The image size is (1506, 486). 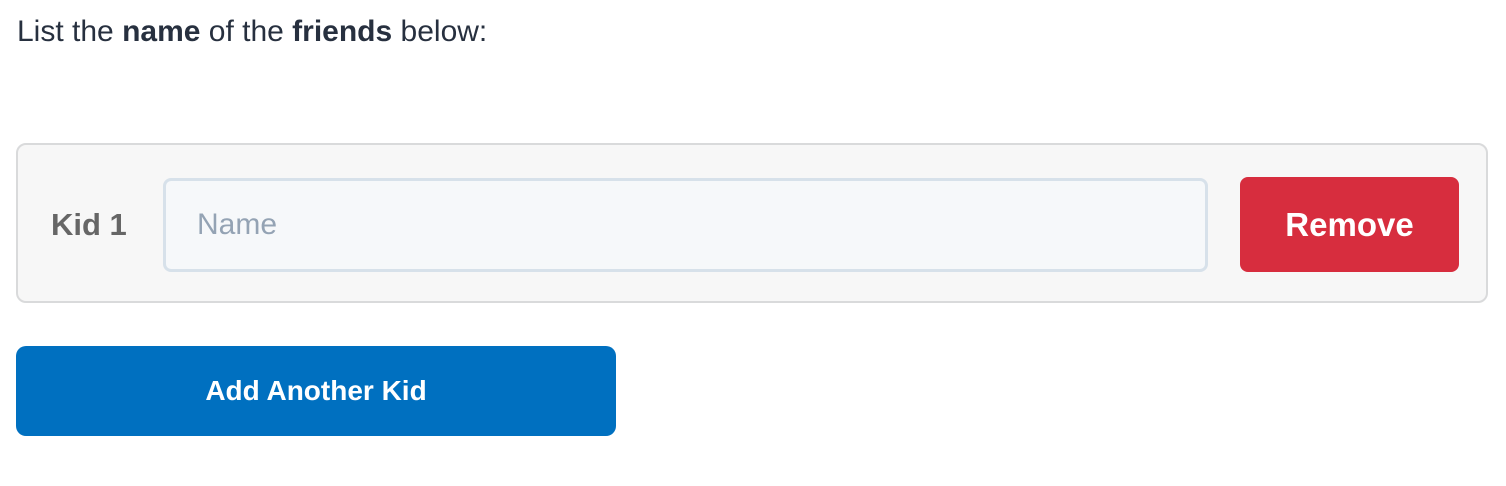 What do you see at coordinates (89, 224) in the screenshot?
I see `kid-label: Kid 1` at bounding box center [89, 224].